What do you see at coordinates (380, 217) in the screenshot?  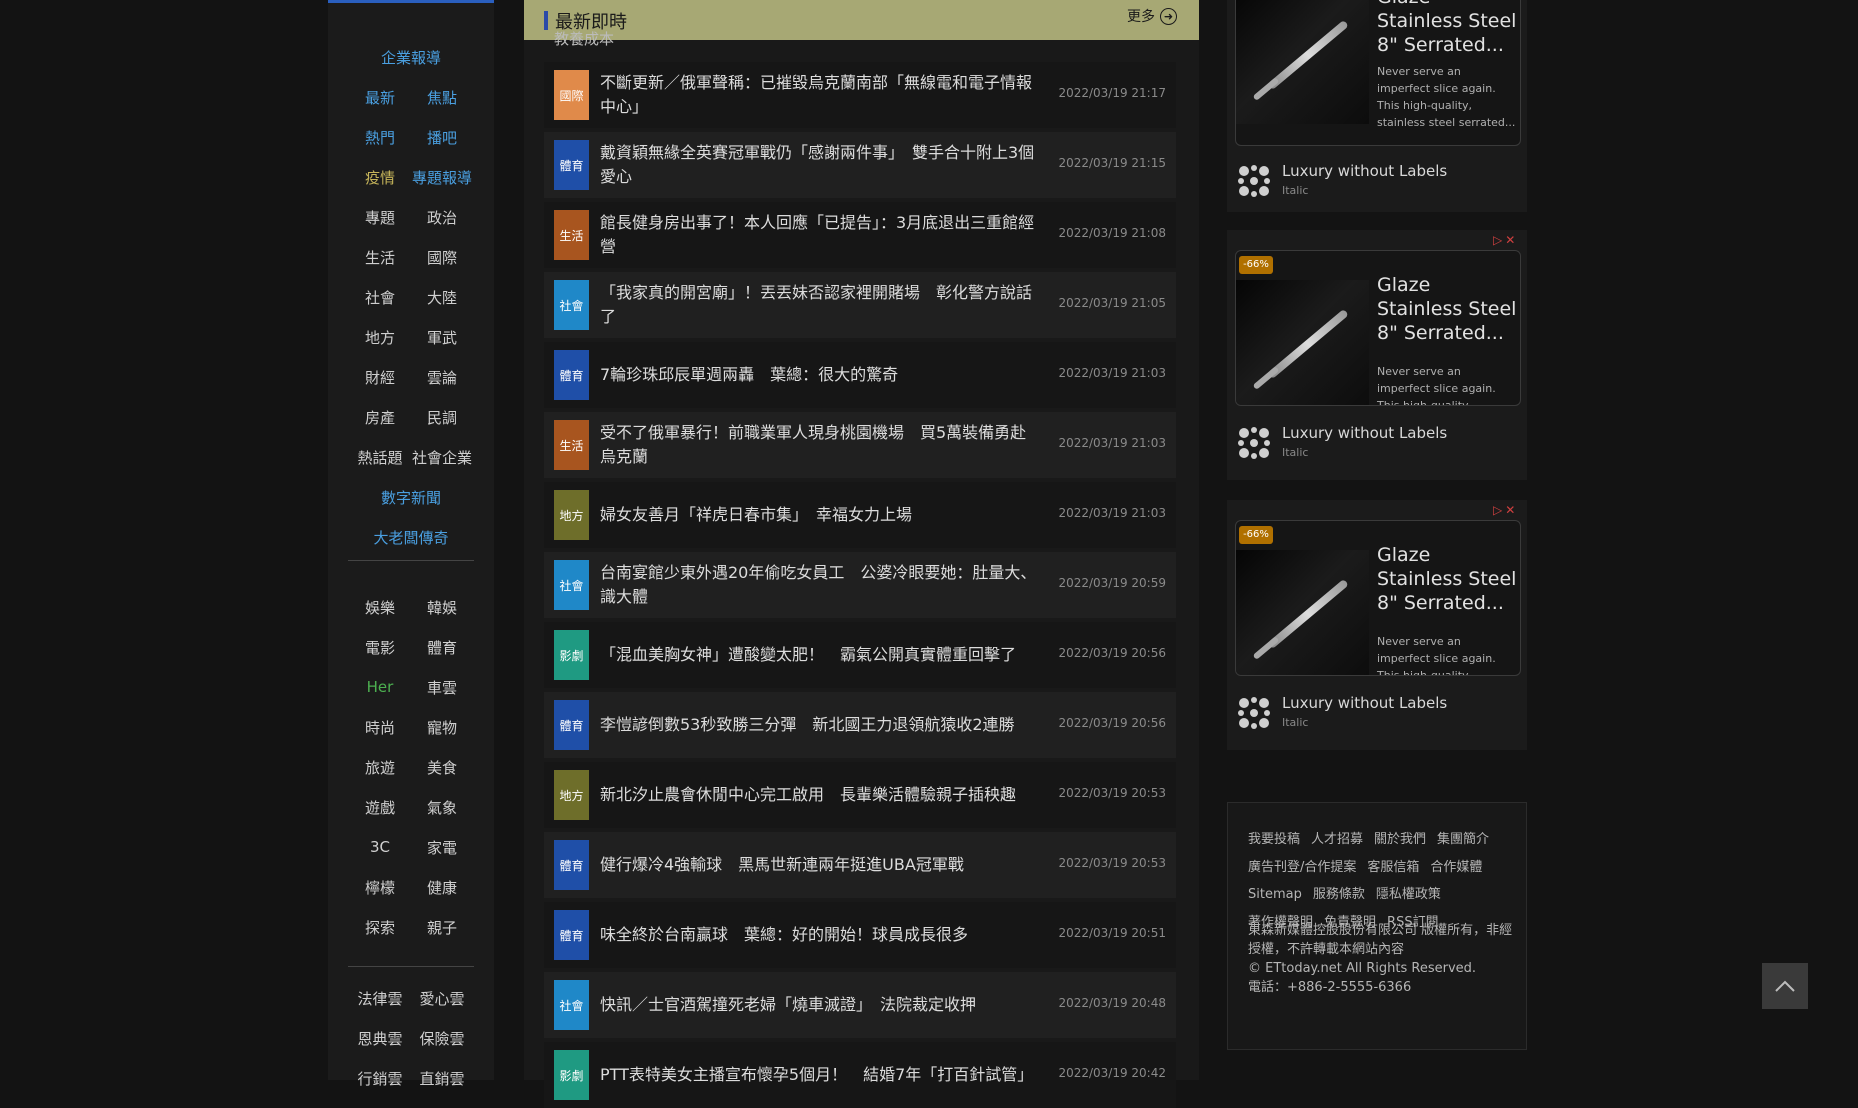 I see `sidebar-link: 專題` at bounding box center [380, 217].